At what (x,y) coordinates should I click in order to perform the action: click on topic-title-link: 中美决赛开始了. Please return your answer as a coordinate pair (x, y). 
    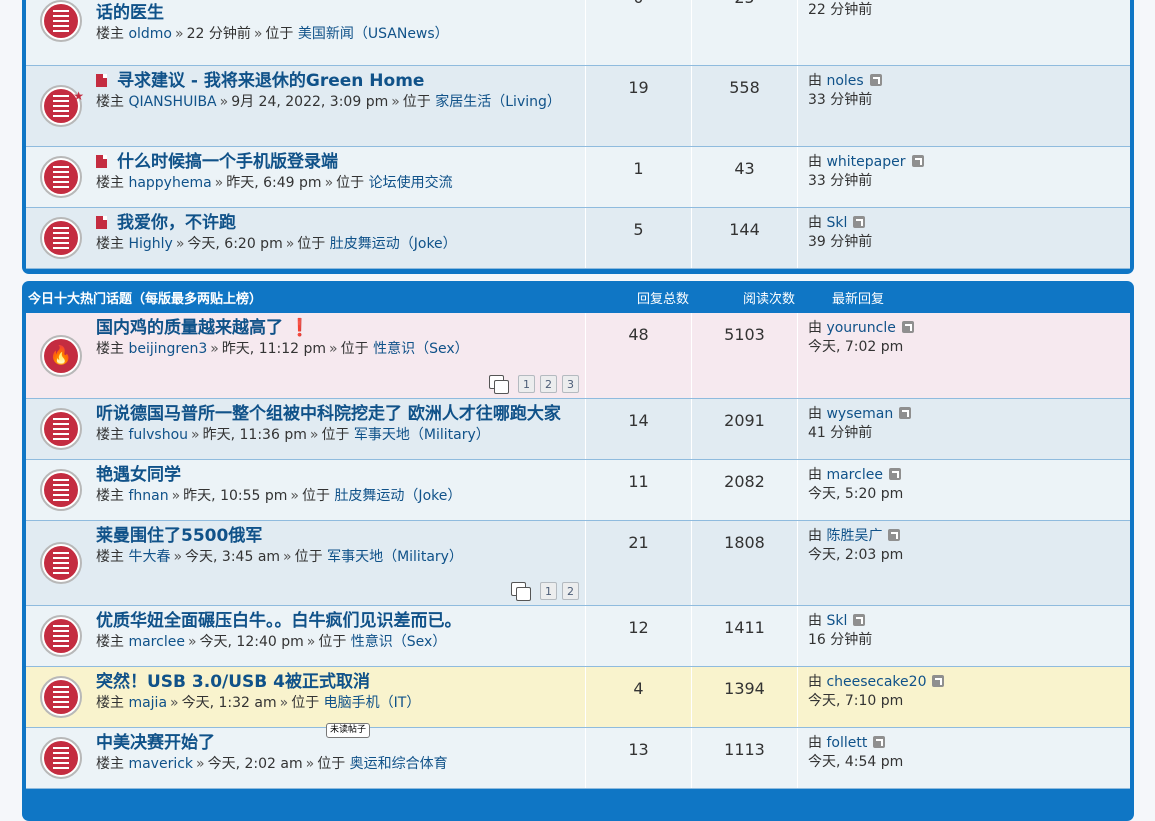
    Looking at the image, I should click on (155, 743).